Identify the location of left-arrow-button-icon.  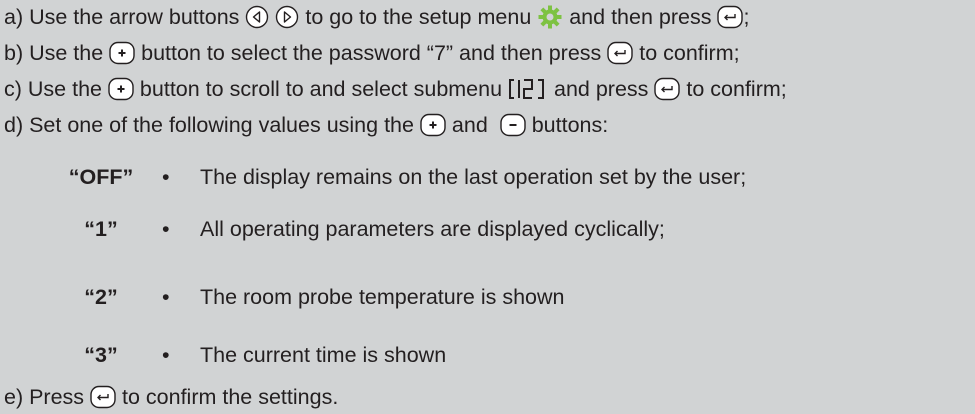
(257, 17).